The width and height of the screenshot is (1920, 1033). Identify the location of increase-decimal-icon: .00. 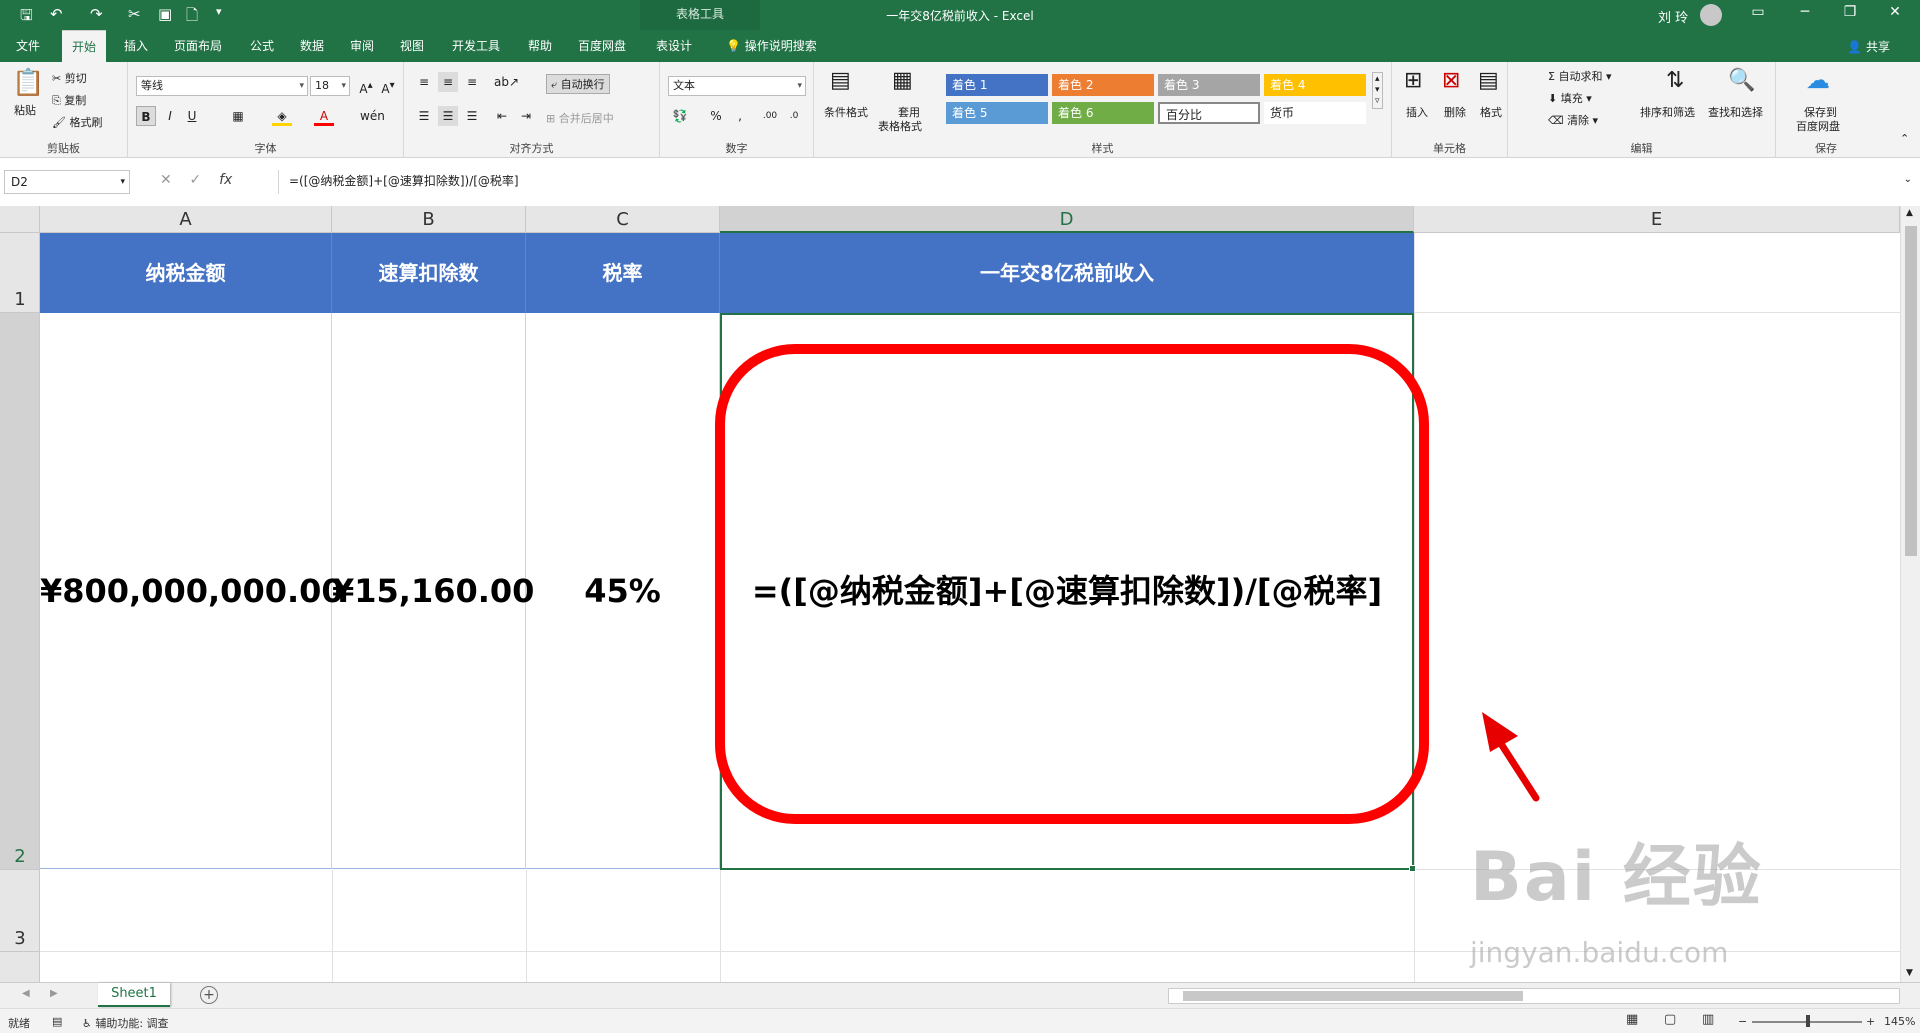
(770, 116).